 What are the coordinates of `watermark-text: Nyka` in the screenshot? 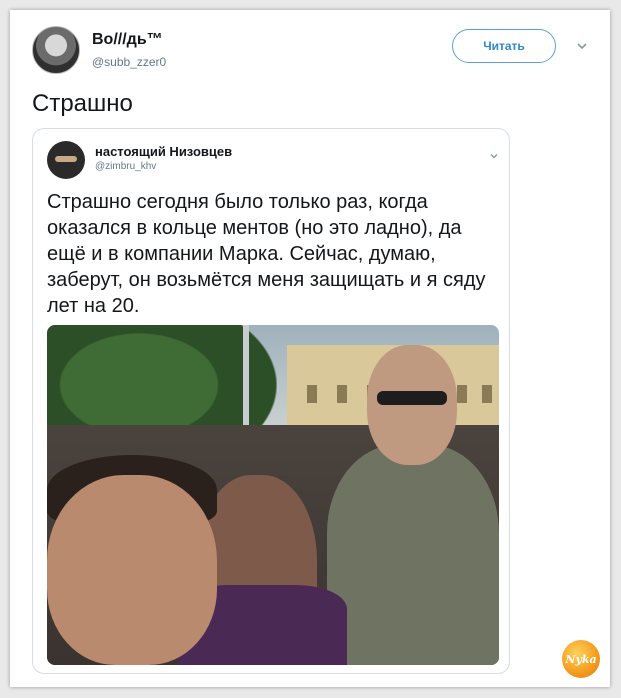 It's located at (581, 659).